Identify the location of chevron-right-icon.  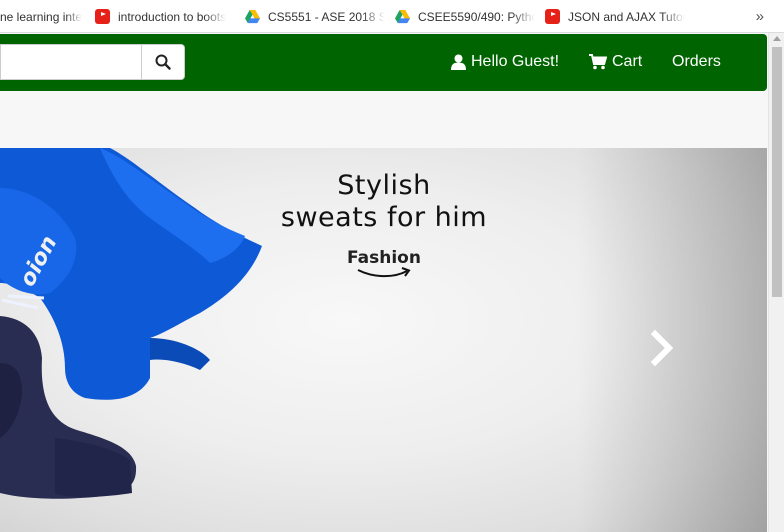
(662, 348).